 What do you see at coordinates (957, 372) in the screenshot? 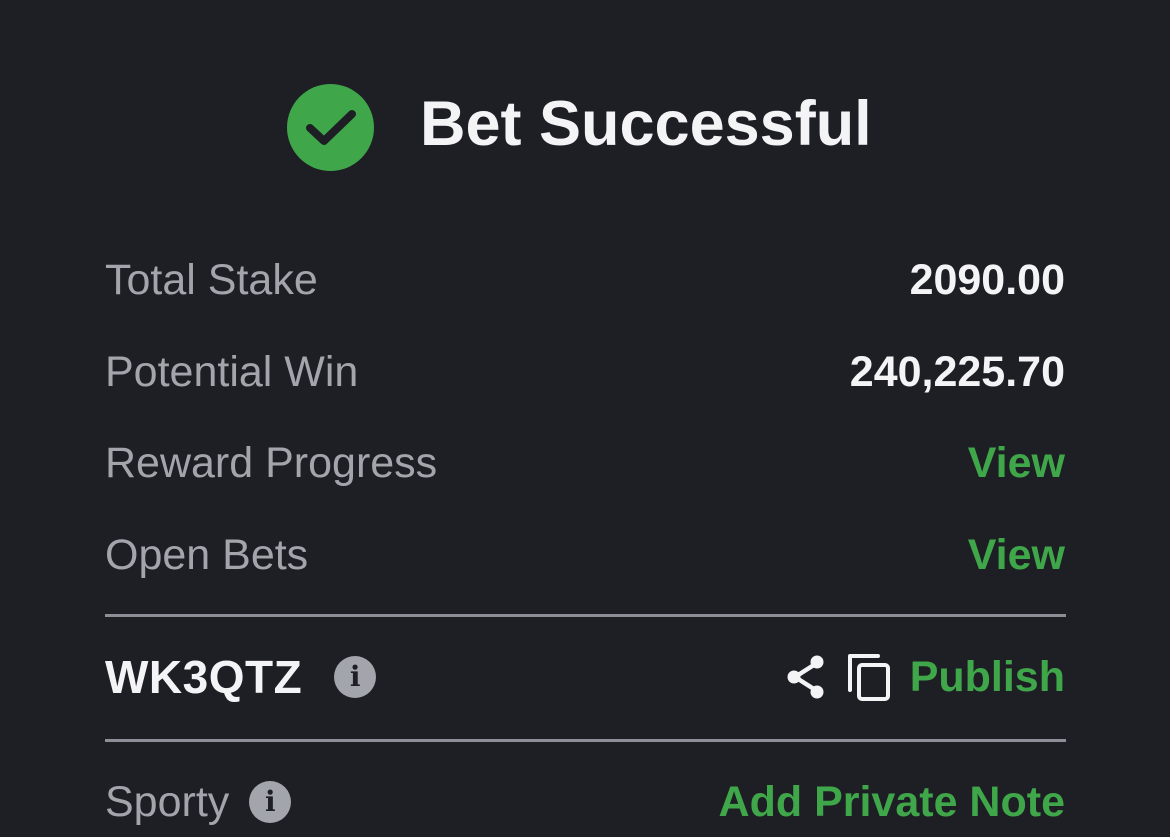
I see `potential-win-value: 240,225.70` at bounding box center [957, 372].